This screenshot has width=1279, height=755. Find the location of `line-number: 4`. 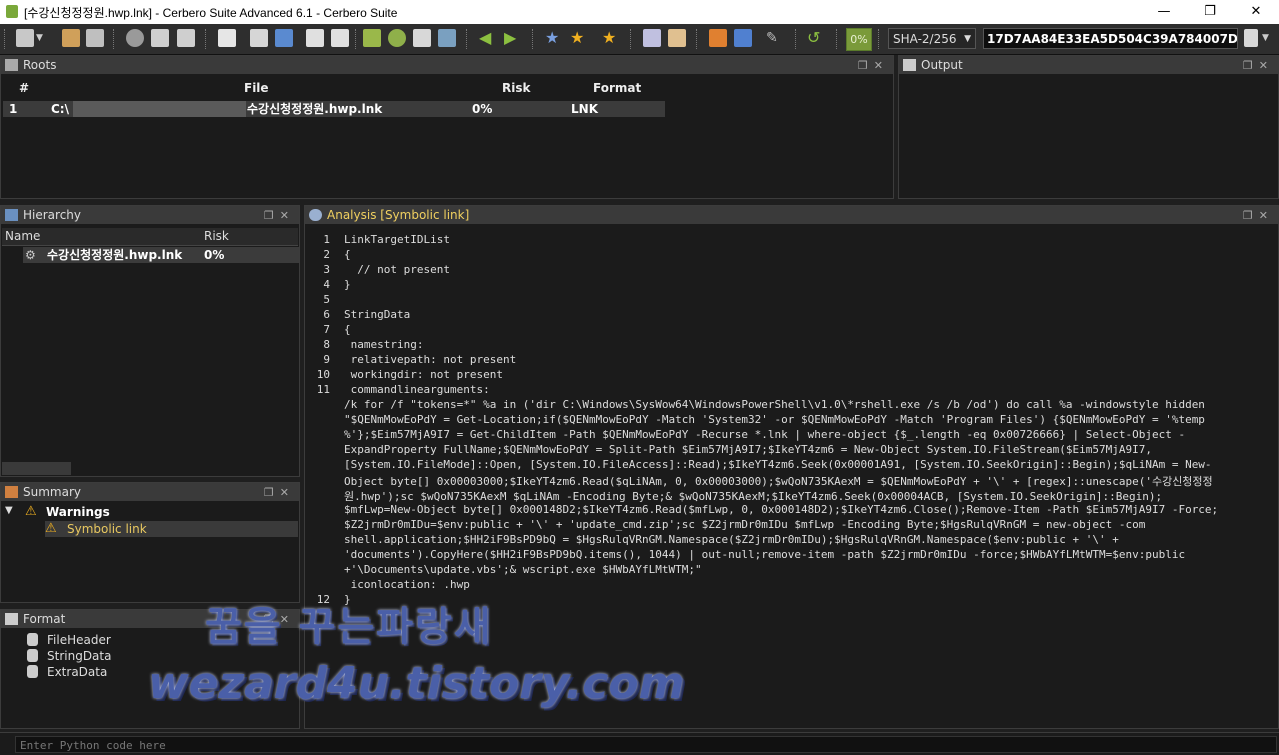

line-number: 4 is located at coordinates (326, 284).